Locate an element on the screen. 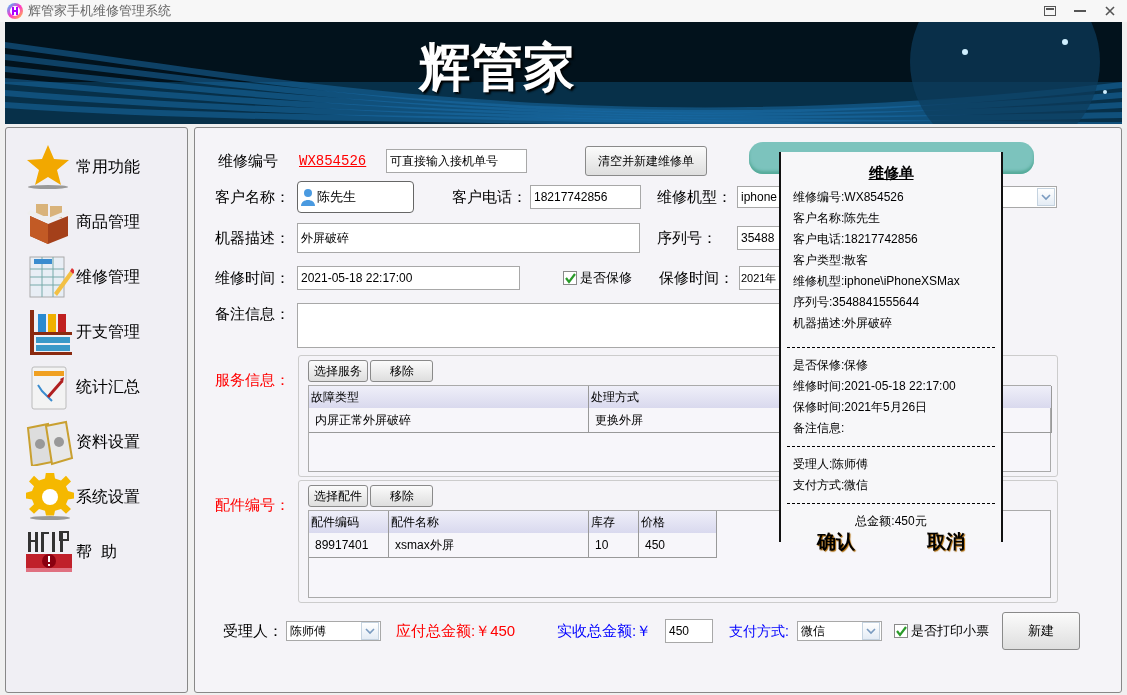 Image resolution: width=1127 pixels, height=695 pixels. field-label: 维修机型： is located at coordinates (695, 196).